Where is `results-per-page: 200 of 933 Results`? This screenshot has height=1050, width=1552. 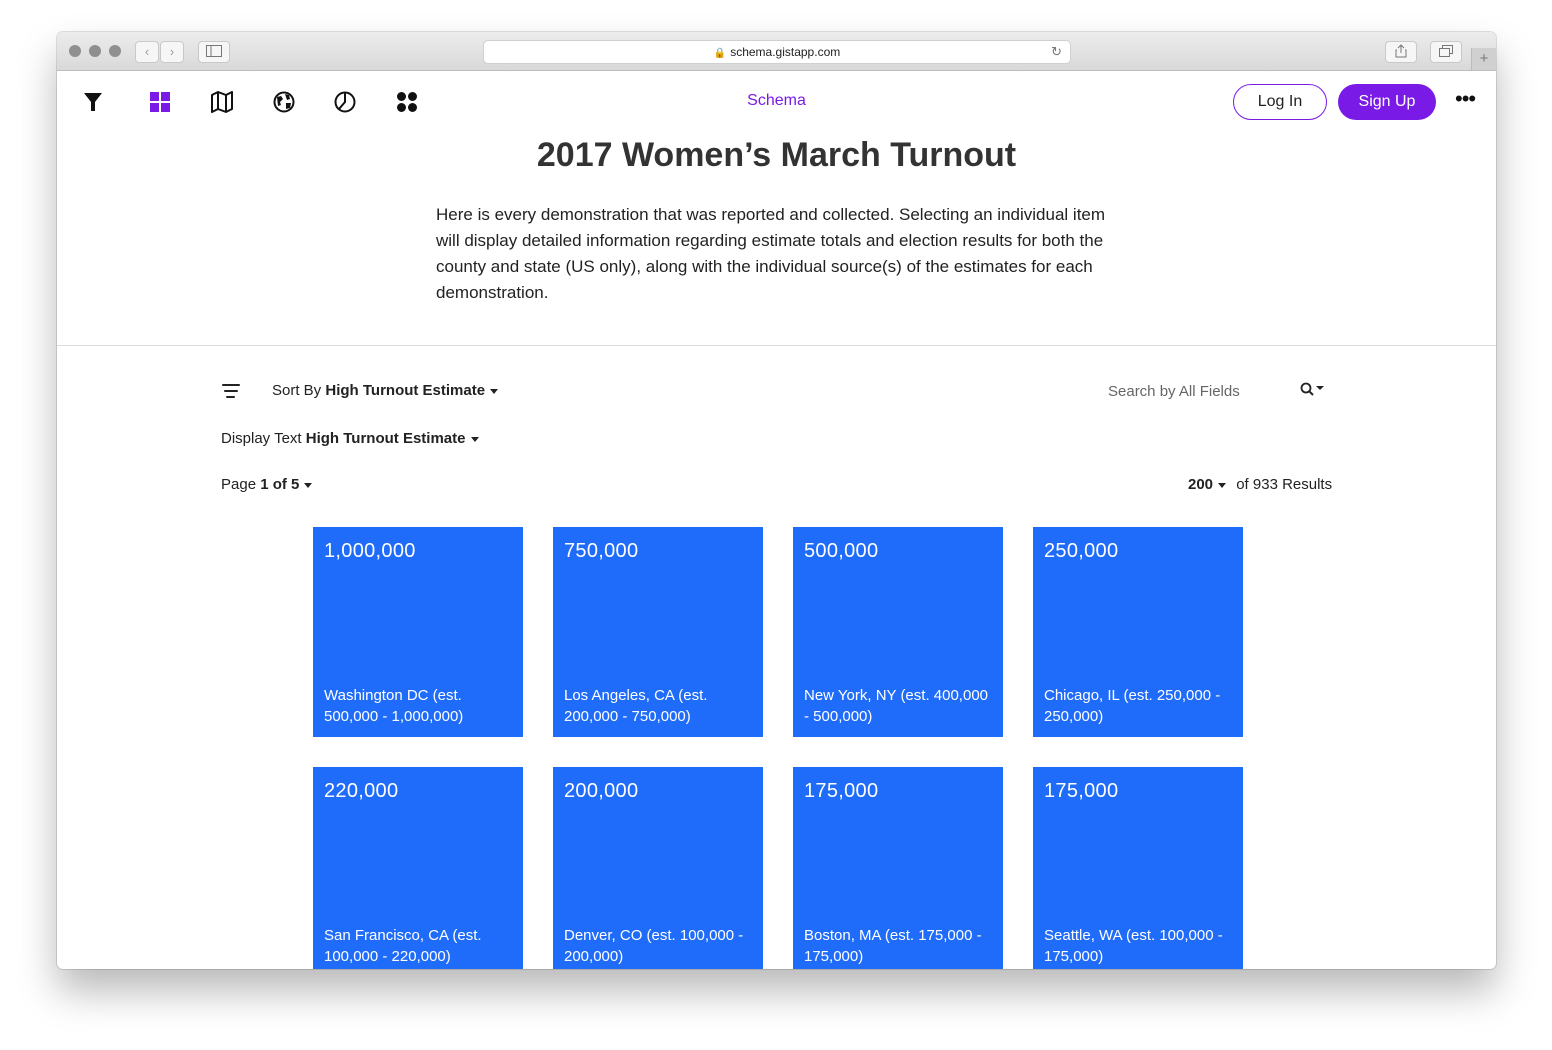
results-per-page: 200 of 933 Results is located at coordinates (1260, 484).